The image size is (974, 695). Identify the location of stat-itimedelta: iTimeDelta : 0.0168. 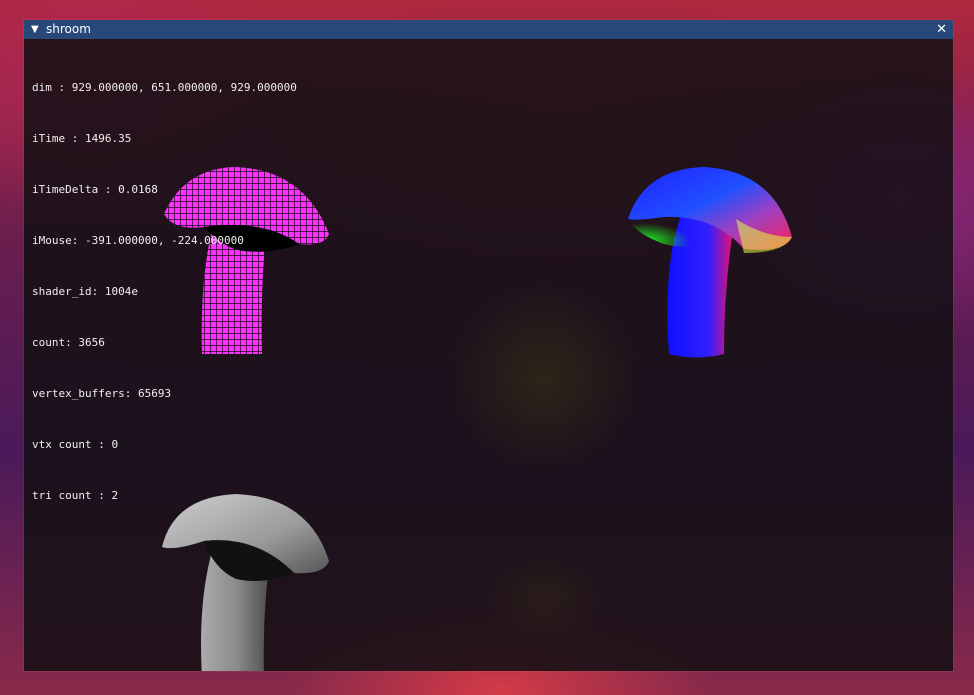
(95, 189).